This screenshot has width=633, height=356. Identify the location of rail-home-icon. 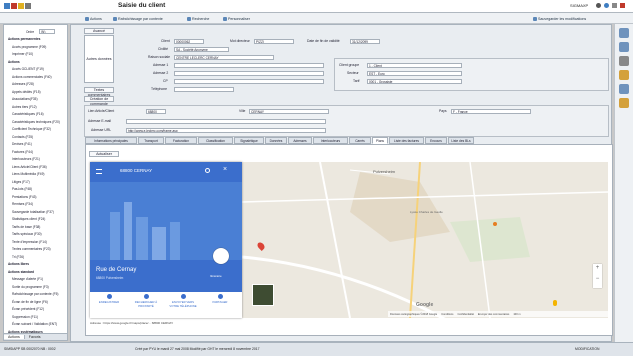
(624, 33).